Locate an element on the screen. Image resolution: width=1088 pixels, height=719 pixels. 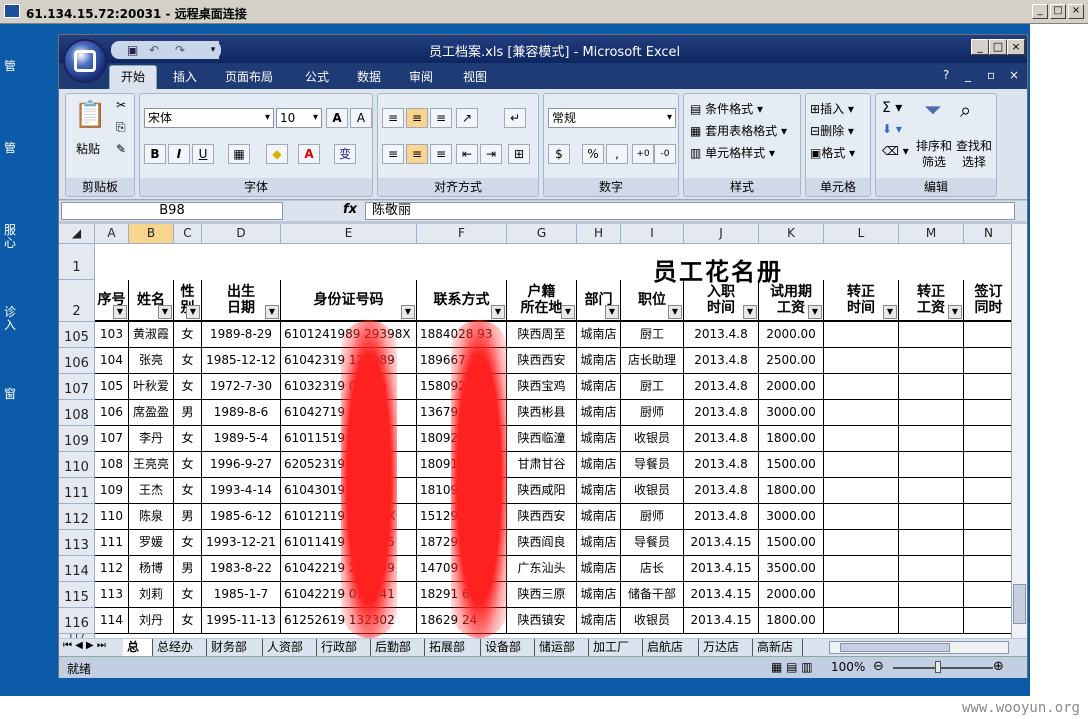
paste-button: 粘贴 is located at coordinates (88, 148).